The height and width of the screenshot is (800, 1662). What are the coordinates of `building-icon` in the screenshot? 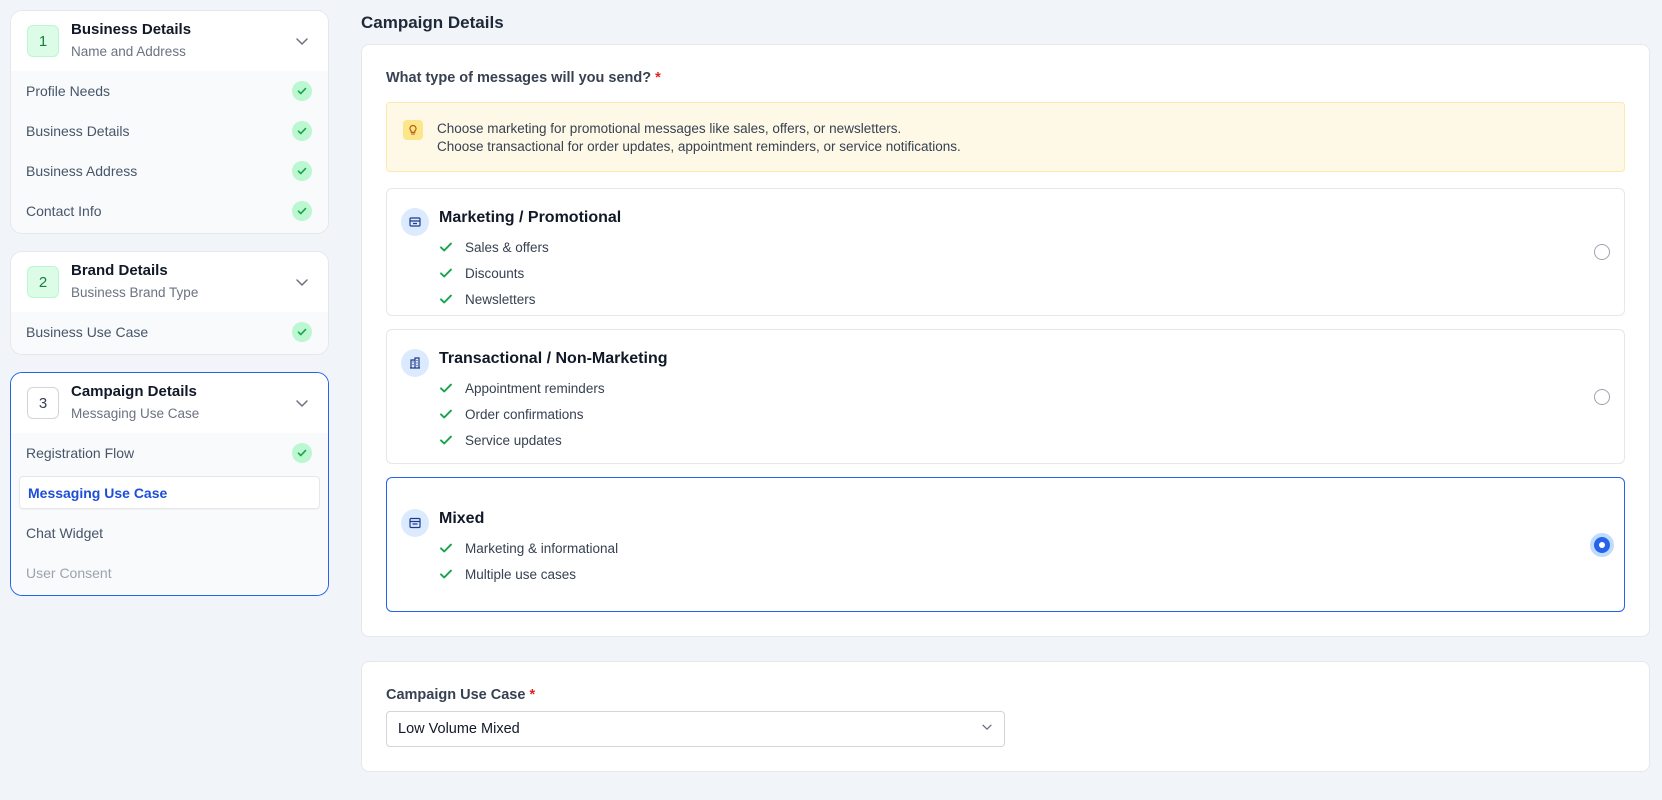 It's located at (415, 363).